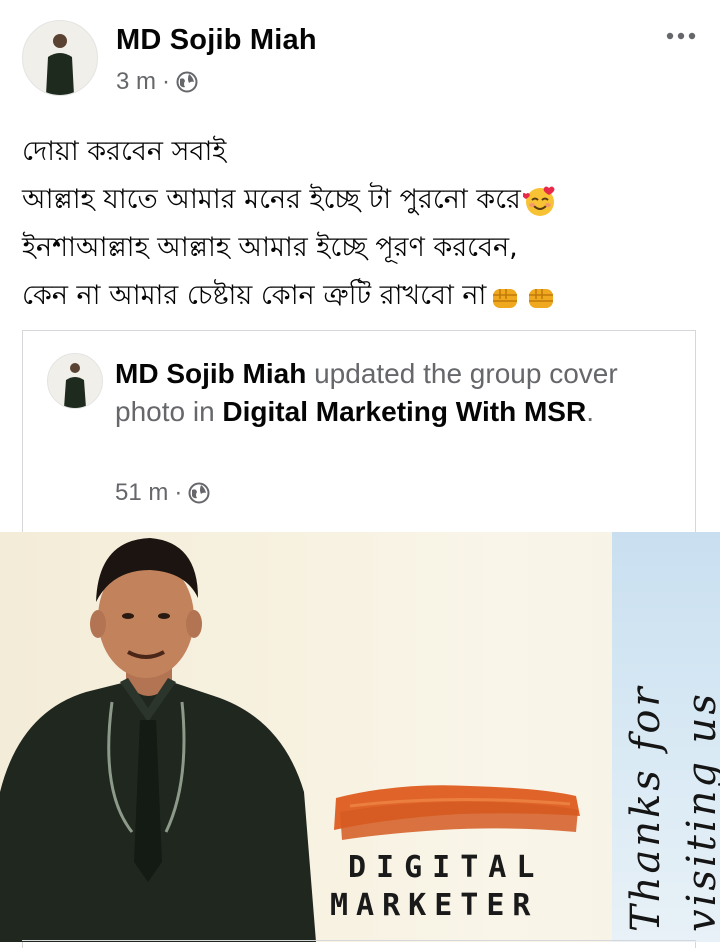  I want to click on shared-time: 51 m, so click(141, 493).